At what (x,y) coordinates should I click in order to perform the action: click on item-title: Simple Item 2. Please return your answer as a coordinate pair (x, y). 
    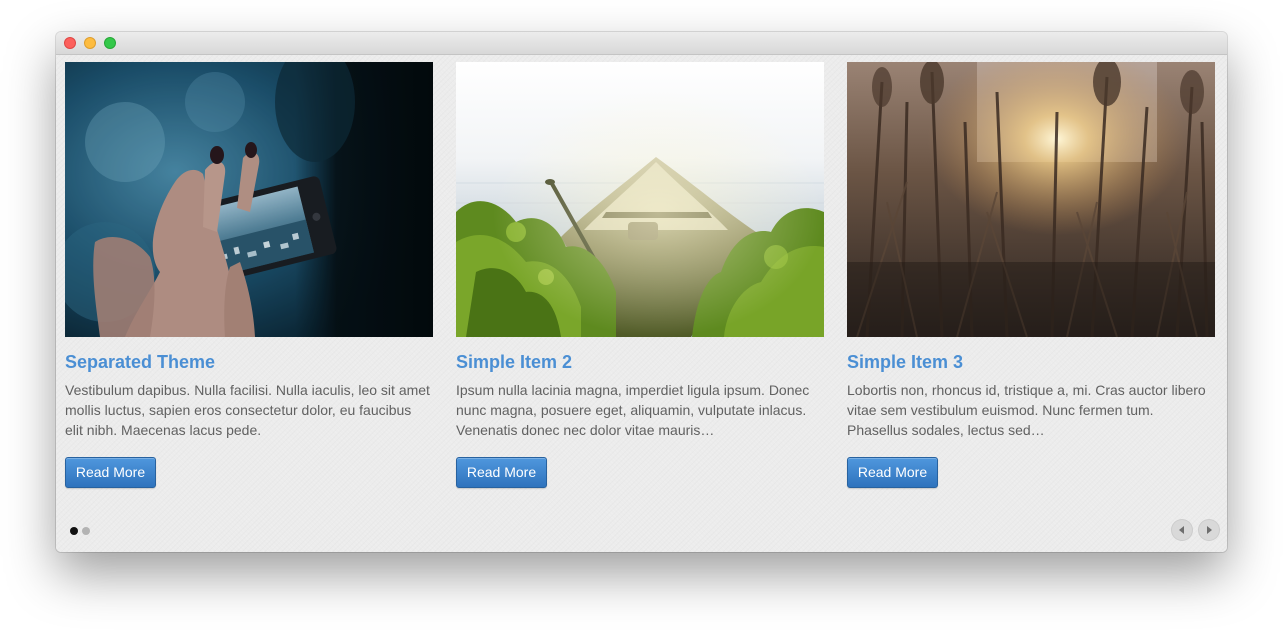
    Looking at the image, I should click on (640, 362).